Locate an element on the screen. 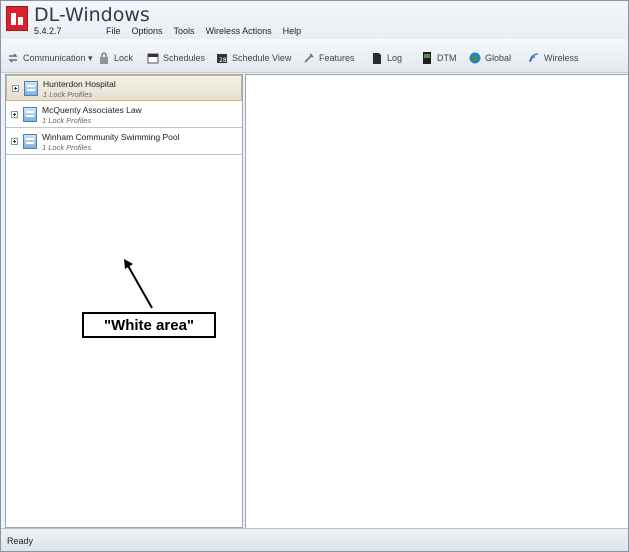 The width and height of the screenshot is (629, 552). global-label: Global is located at coordinates (498, 58).